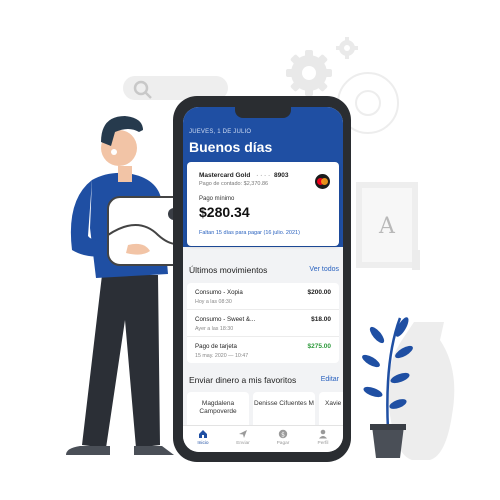 The height and width of the screenshot is (500, 500). Describe the element at coordinates (243, 434) in the screenshot. I see `send-icon` at that location.